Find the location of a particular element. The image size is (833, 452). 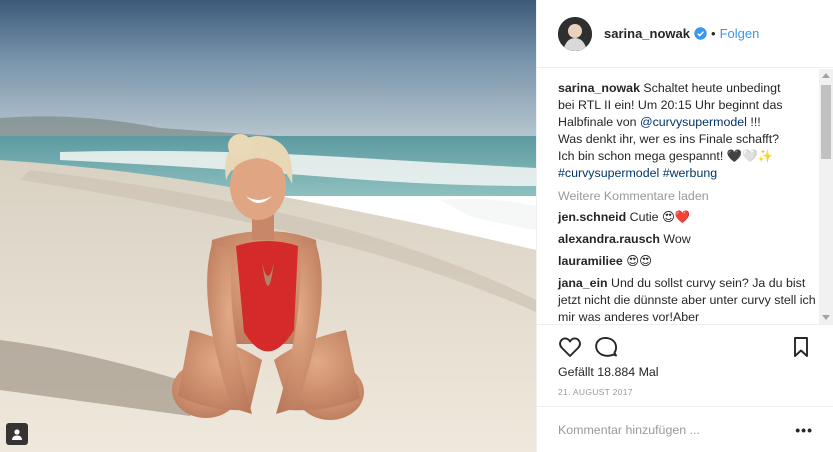

follow-button: Folgen is located at coordinates (740, 33).